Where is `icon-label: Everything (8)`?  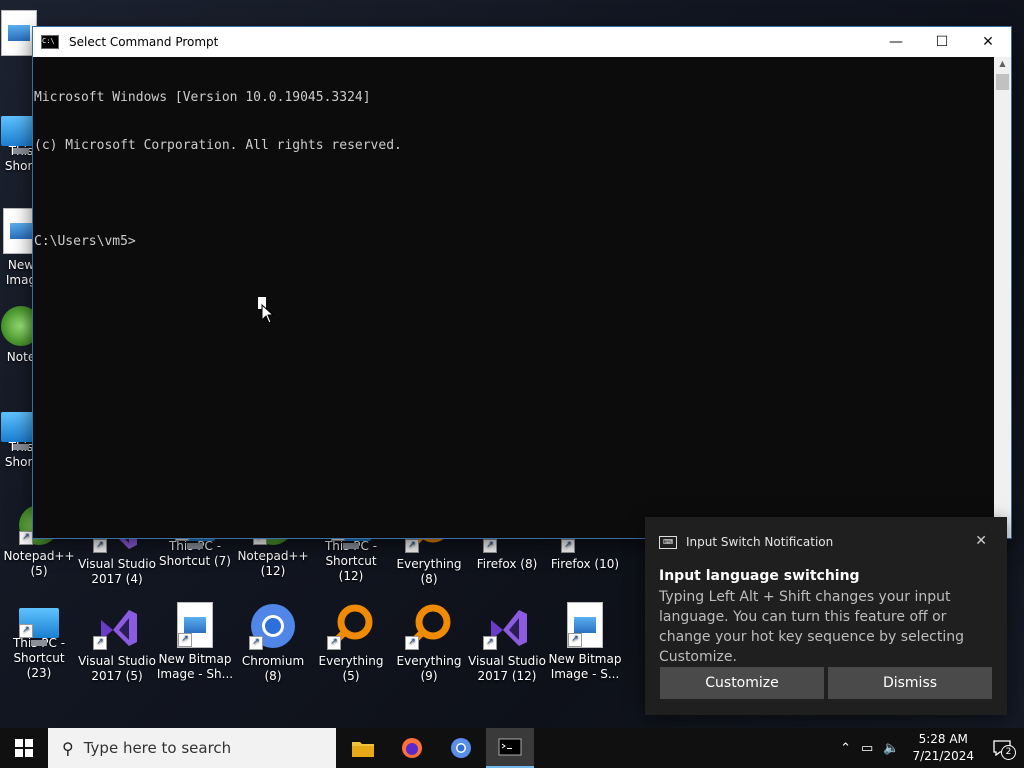
icon-label: Everything (8) is located at coordinates (429, 571).